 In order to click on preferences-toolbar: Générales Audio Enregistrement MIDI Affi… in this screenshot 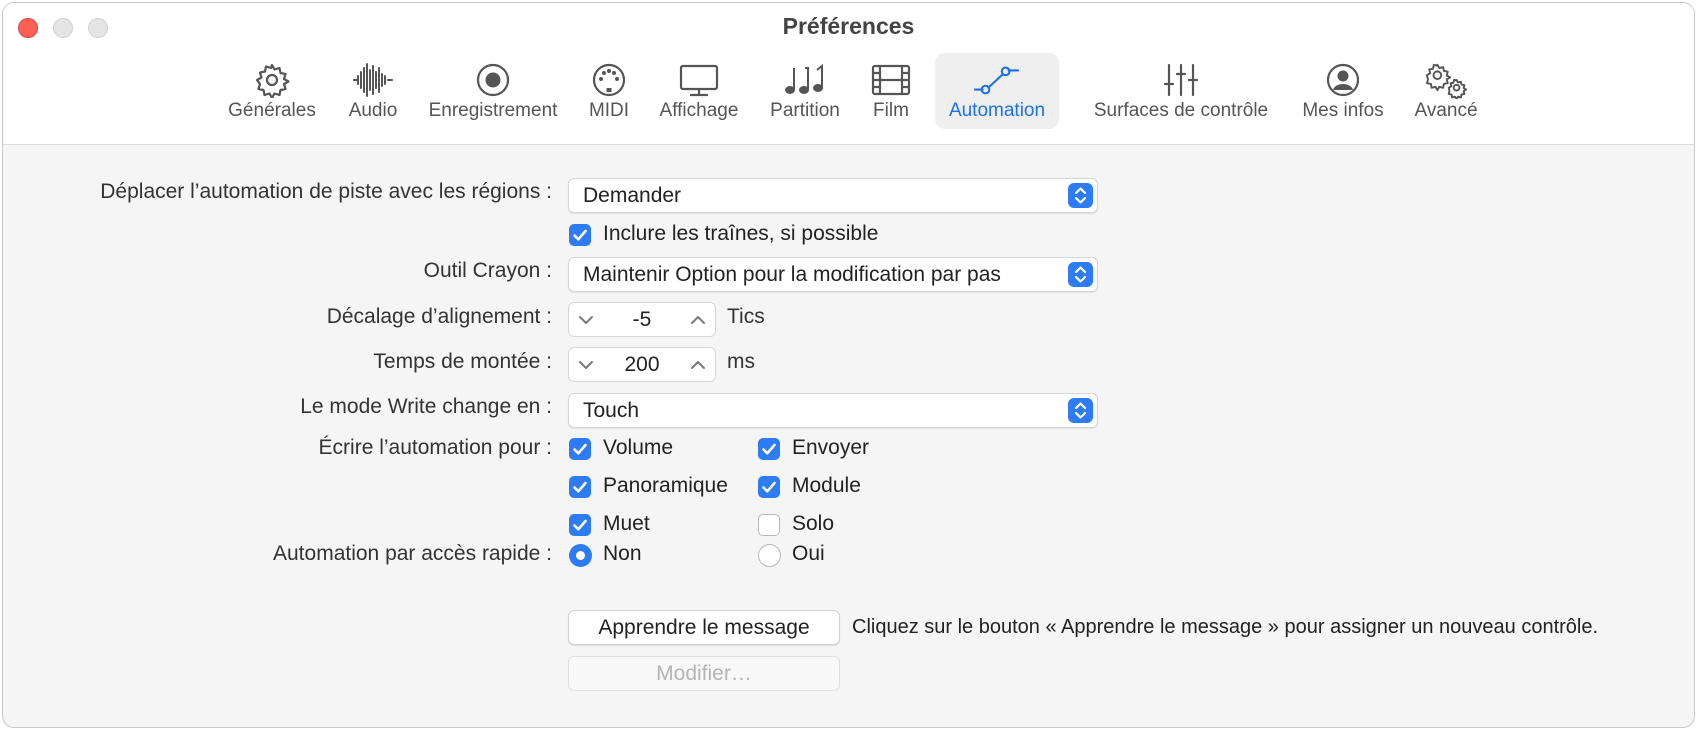, I will do `click(848, 92)`.